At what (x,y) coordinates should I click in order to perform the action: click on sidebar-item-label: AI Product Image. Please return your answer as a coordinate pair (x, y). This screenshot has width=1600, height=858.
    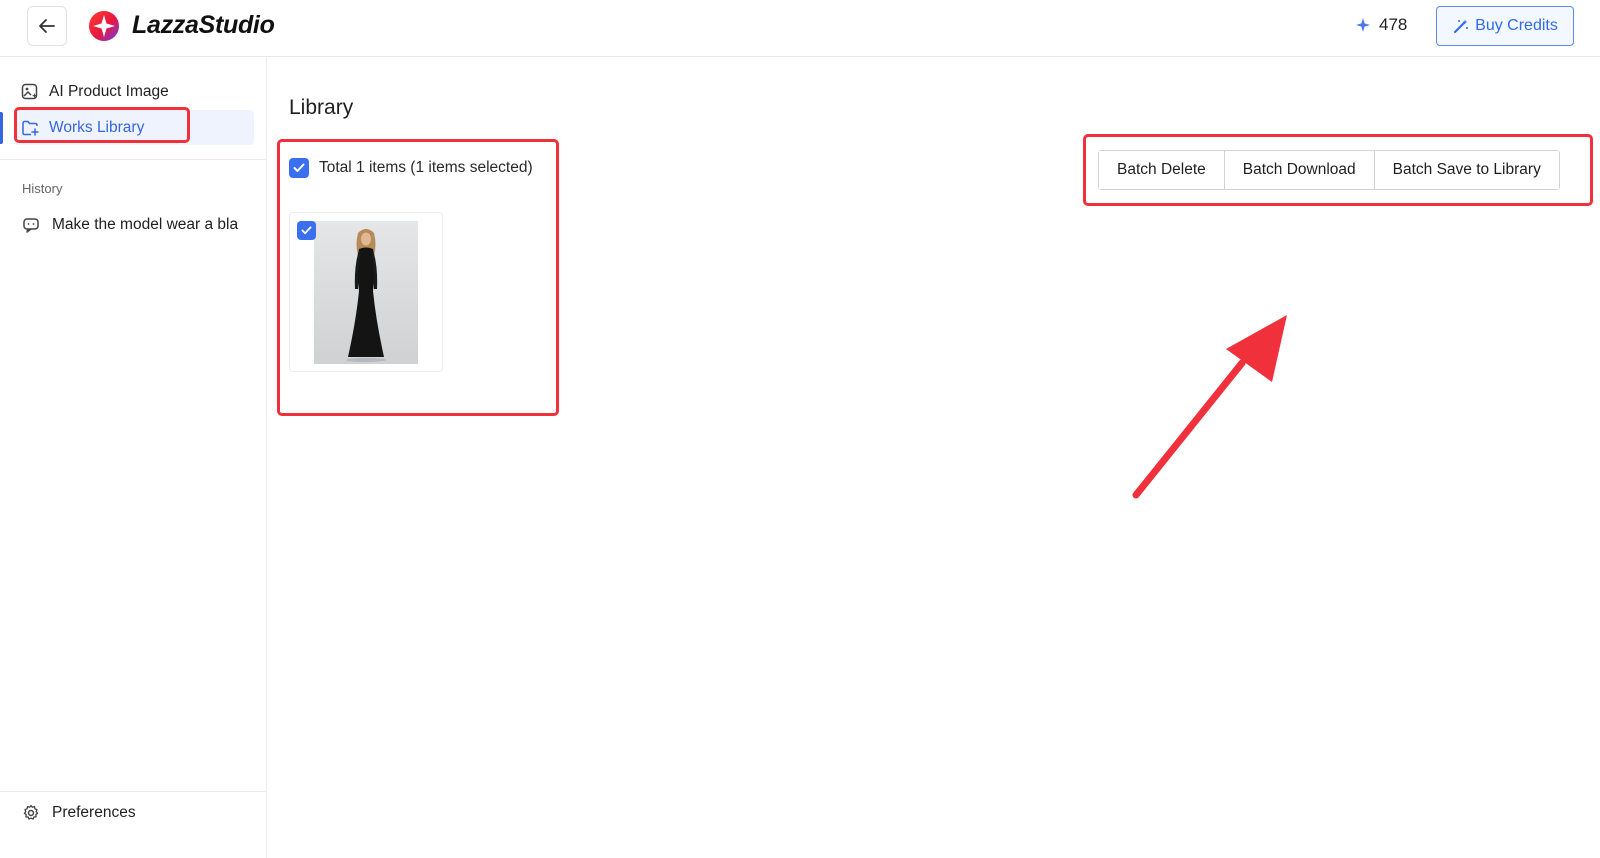
    Looking at the image, I should click on (109, 91).